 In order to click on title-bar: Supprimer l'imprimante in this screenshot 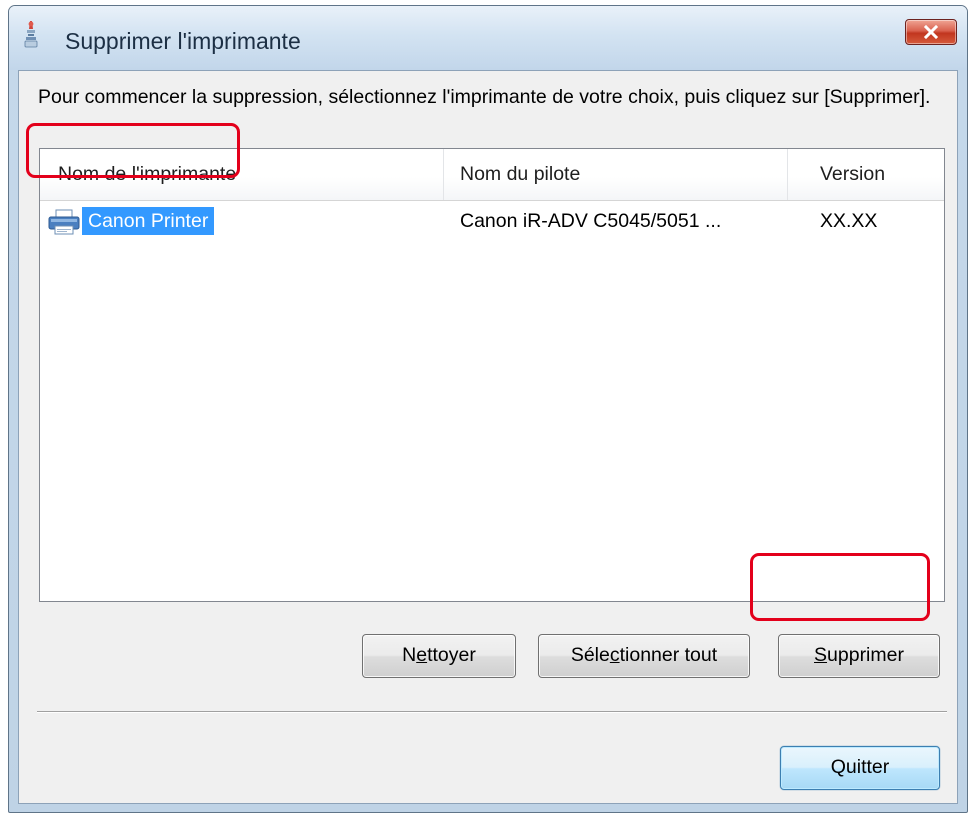, I will do `click(488, 38)`.